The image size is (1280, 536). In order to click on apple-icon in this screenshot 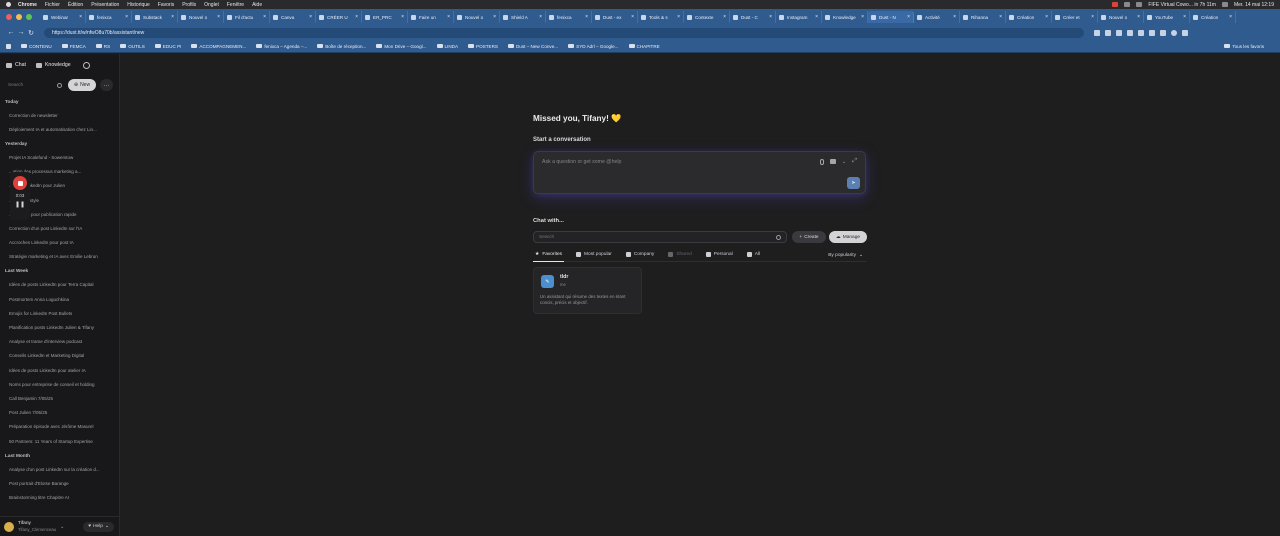, I will do `click(8, 4)`.